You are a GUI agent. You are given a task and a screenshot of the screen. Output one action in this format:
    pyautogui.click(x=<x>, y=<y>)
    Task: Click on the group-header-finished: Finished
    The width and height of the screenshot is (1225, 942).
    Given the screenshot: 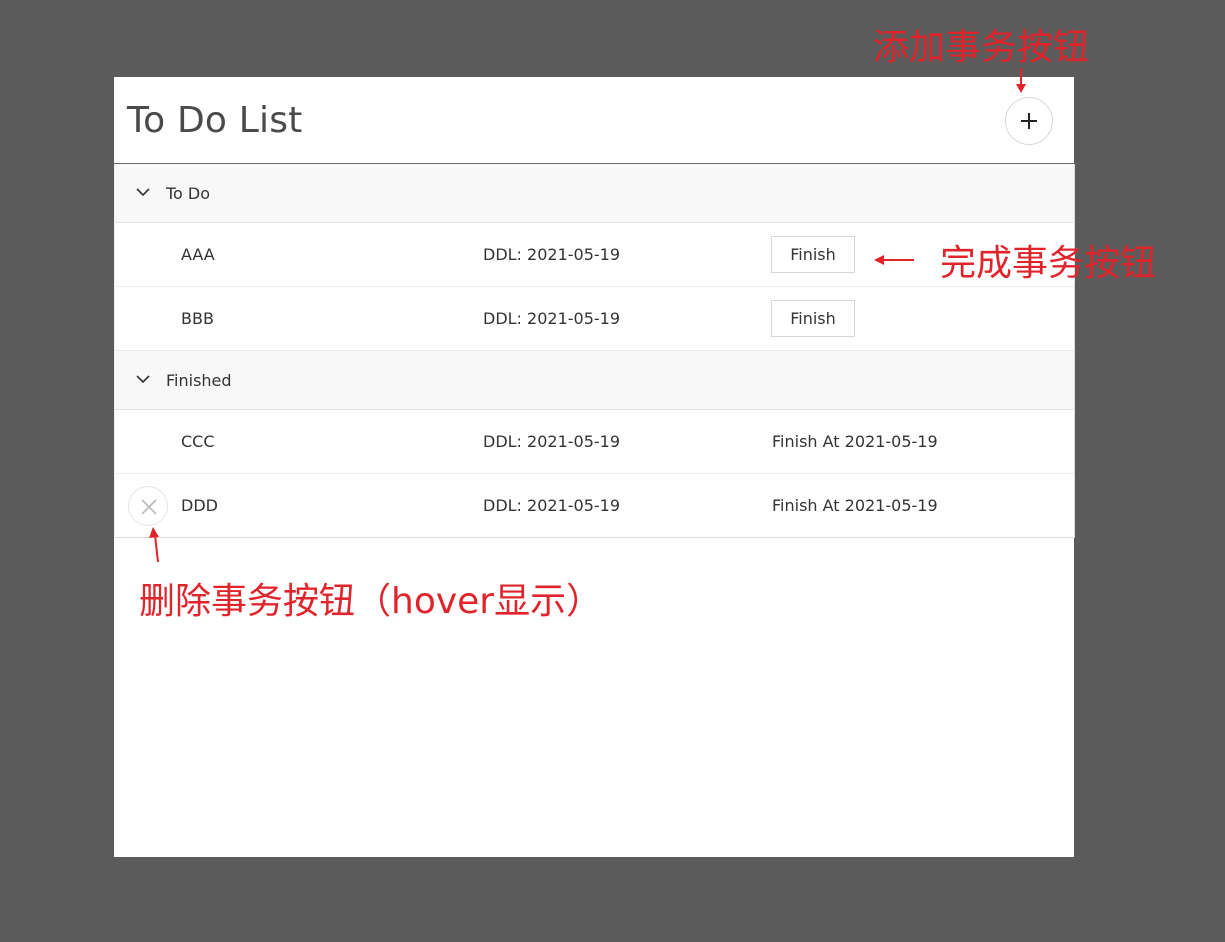 What is the action you would take?
    pyautogui.click(x=594, y=380)
    